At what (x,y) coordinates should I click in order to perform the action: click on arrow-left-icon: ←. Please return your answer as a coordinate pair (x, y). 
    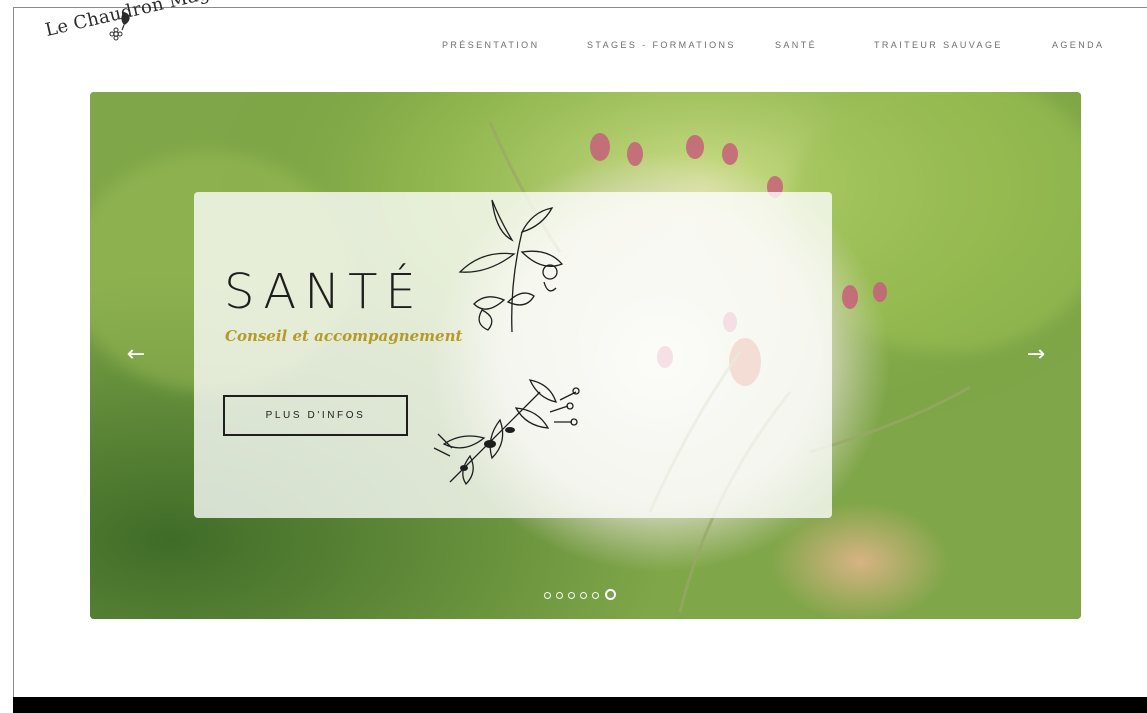
    Looking at the image, I should click on (136, 355).